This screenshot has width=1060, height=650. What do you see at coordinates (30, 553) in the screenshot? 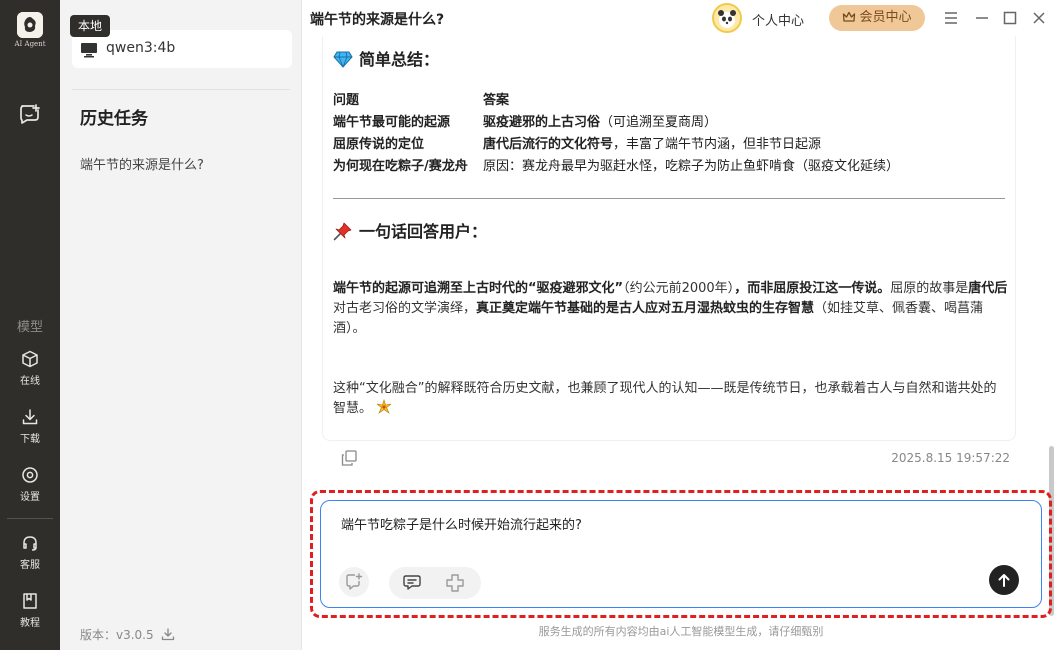
I see `nav-support: 客服` at bounding box center [30, 553].